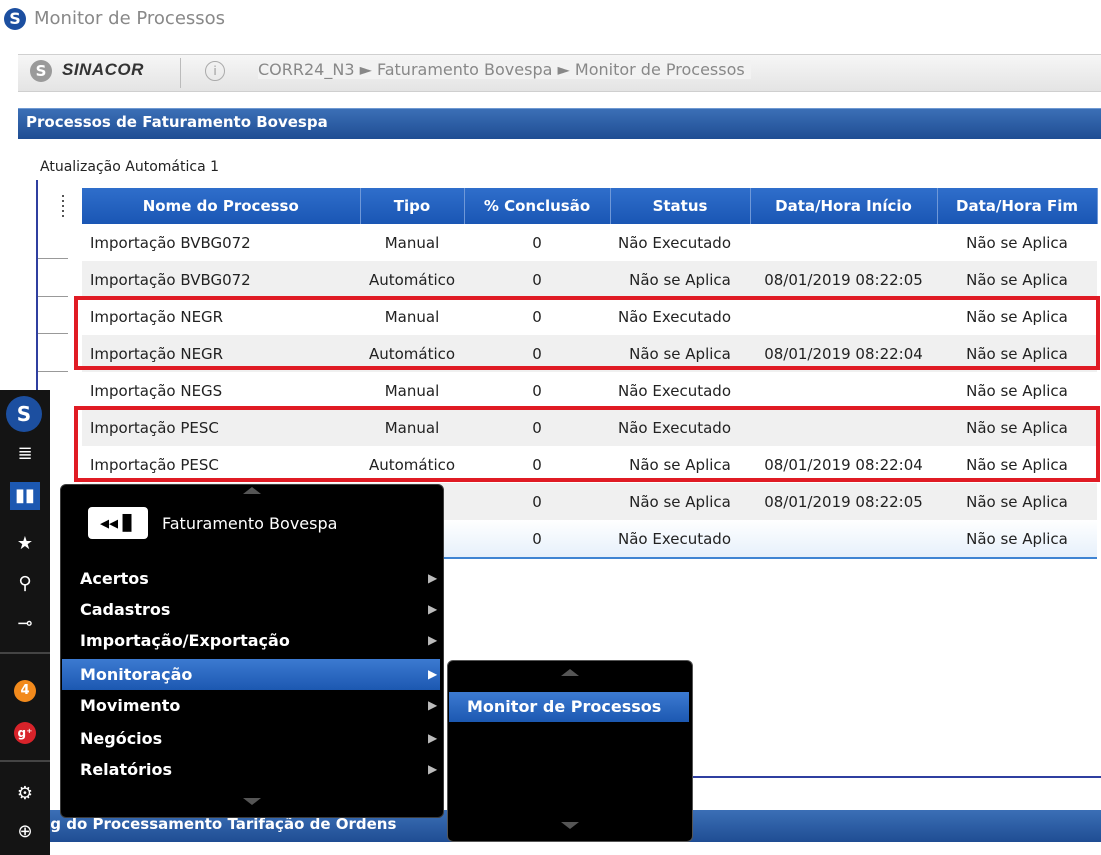  I want to click on faturamento-module-icon: ◀◀▐▌, so click(118, 523).